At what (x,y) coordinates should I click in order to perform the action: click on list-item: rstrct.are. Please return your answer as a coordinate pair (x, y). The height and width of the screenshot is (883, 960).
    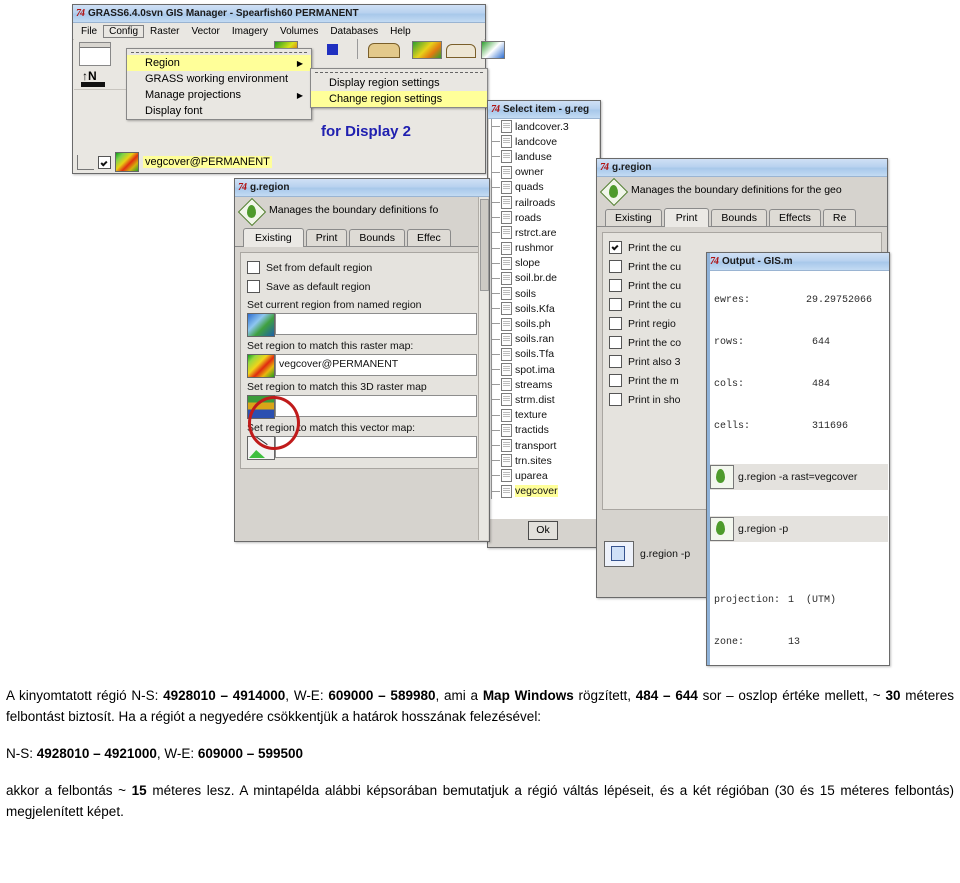
    Looking at the image, I should click on (544, 233).